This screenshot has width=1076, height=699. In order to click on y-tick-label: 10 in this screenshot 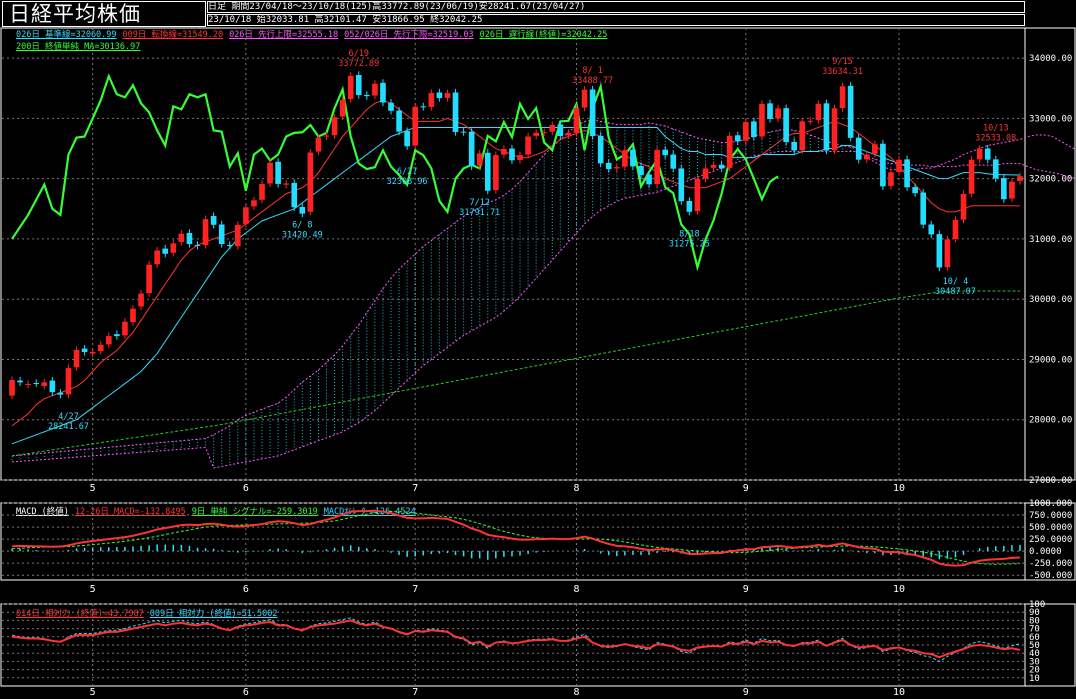, I will do `click(1034, 679)`.